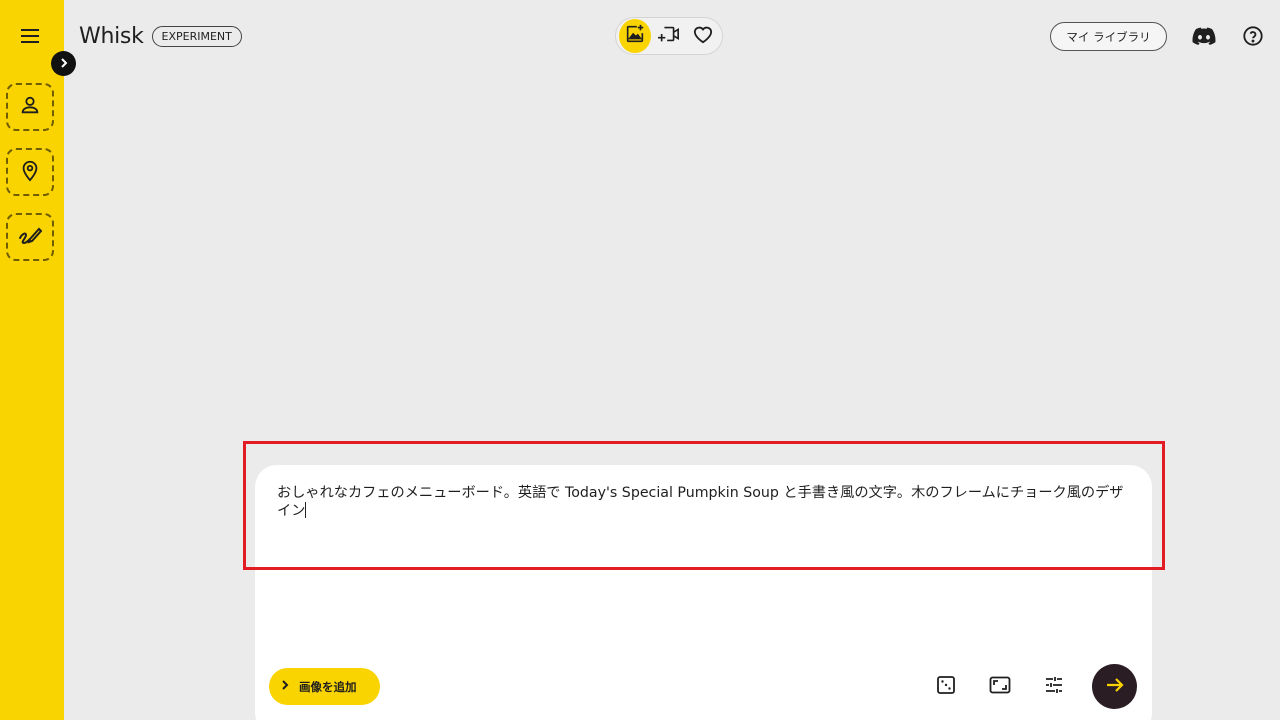  I want to click on video-mode-button, so click(669, 36).